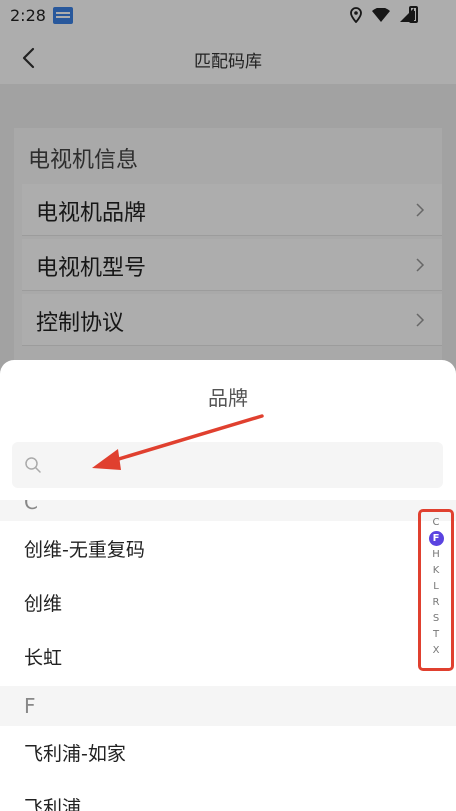 The width and height of the screenshot is (456, 811). What do you see at coordinates (436, 619) in the screenshot?
I see `index-letter-s: S` at bounding box center [436, 619].